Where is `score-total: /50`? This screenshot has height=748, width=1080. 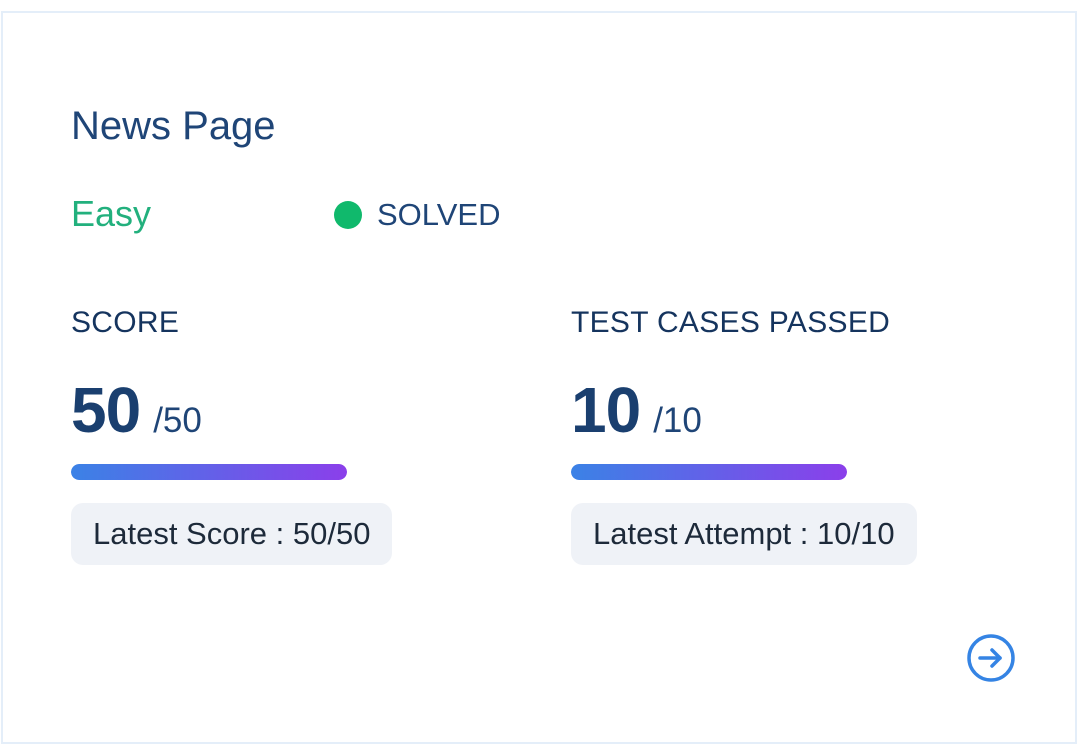
score-total: /50 is located at coordinates (177, 420).